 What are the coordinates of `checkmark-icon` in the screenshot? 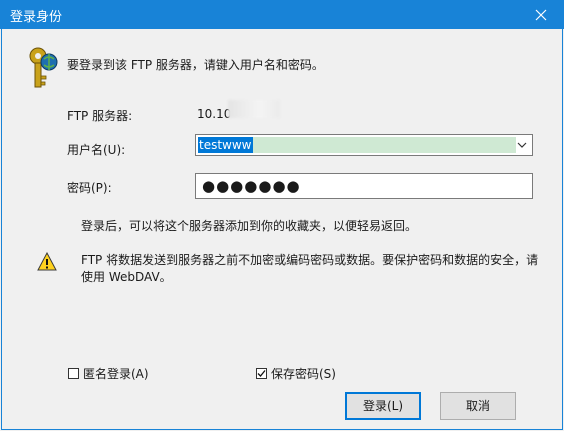 It's located at (261, 373).